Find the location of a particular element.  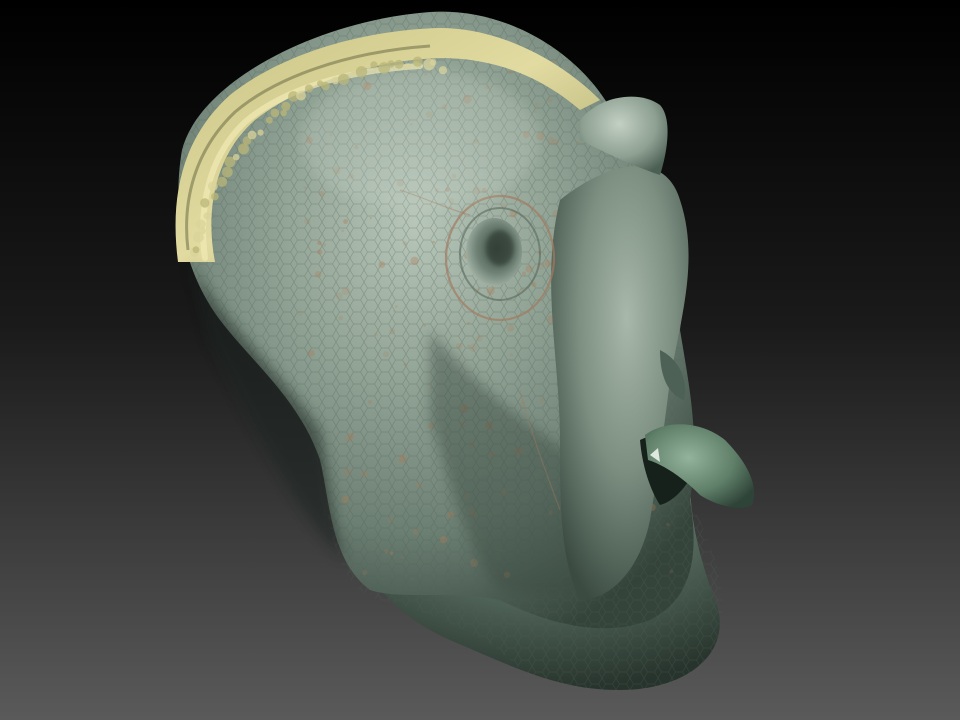

forehead-highlight is located at coordinates (420, 140).